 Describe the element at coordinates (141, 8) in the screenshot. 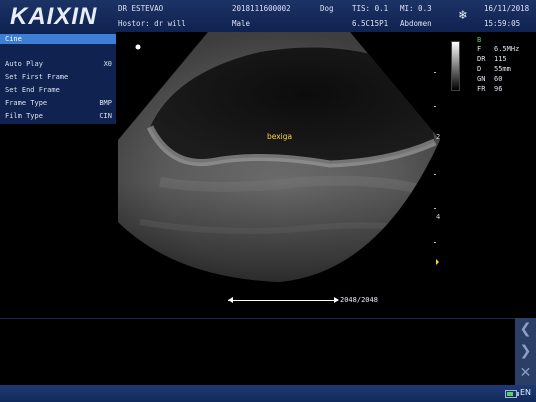

I see `doctor-name: DR ESTEVAO` at that location.